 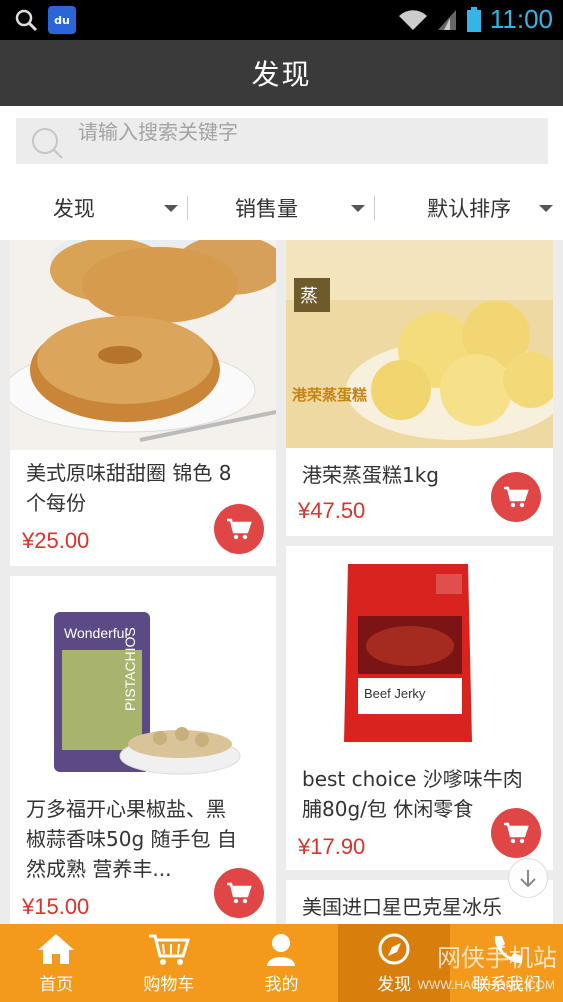 I want to click on search-box, so click(x=282, y=141).